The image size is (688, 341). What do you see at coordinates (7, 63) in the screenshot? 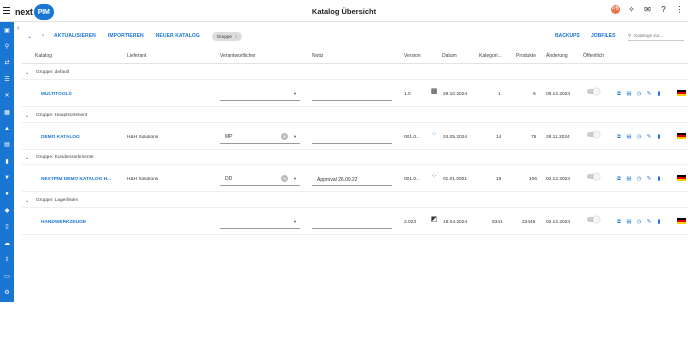
I see `sync-icon: ⇄` at bounding box center [7, 63].